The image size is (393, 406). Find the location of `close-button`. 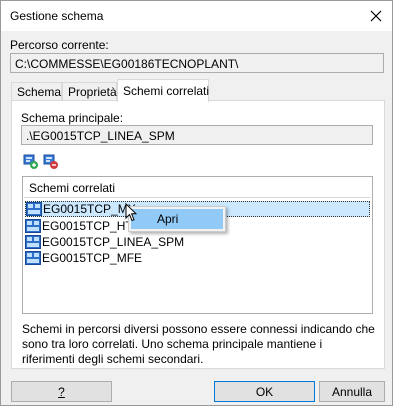

close-button is located at coordinates (376, 16).